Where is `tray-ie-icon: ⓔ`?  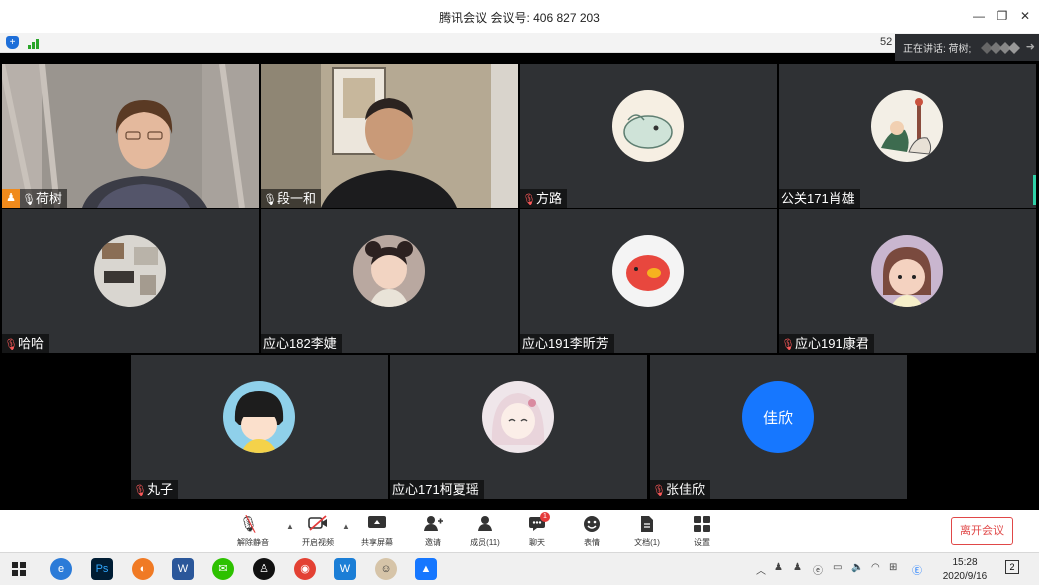 tray-ie-icon: ⓔ is located at coordinates (818, 569).